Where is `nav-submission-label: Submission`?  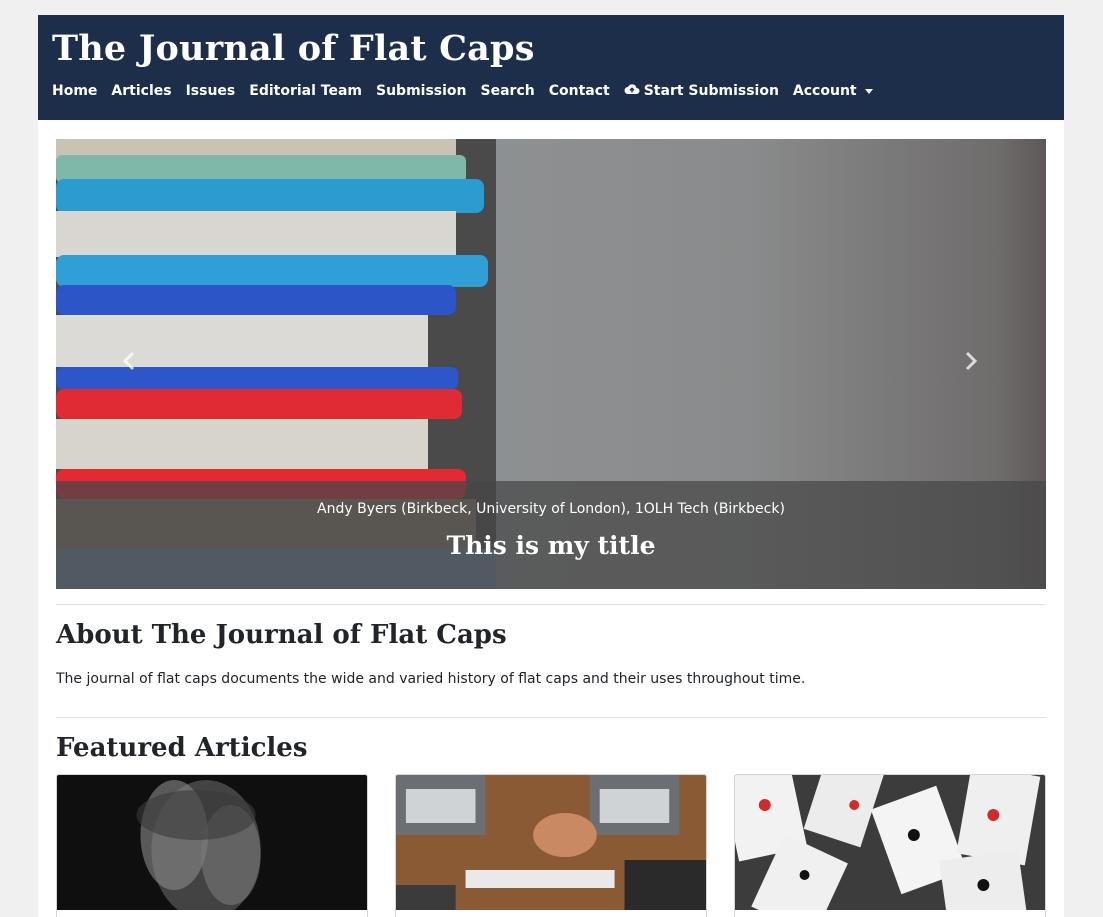
nav-submission-label: Submission is located at coordinates (421, 91).